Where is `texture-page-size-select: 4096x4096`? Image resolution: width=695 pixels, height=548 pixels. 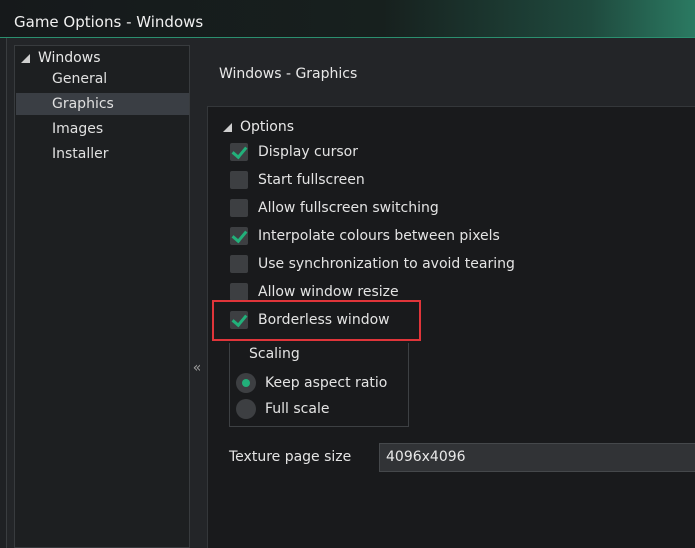 texture-page-size-select: 4096x4096 is located at coordinates (537, 457).